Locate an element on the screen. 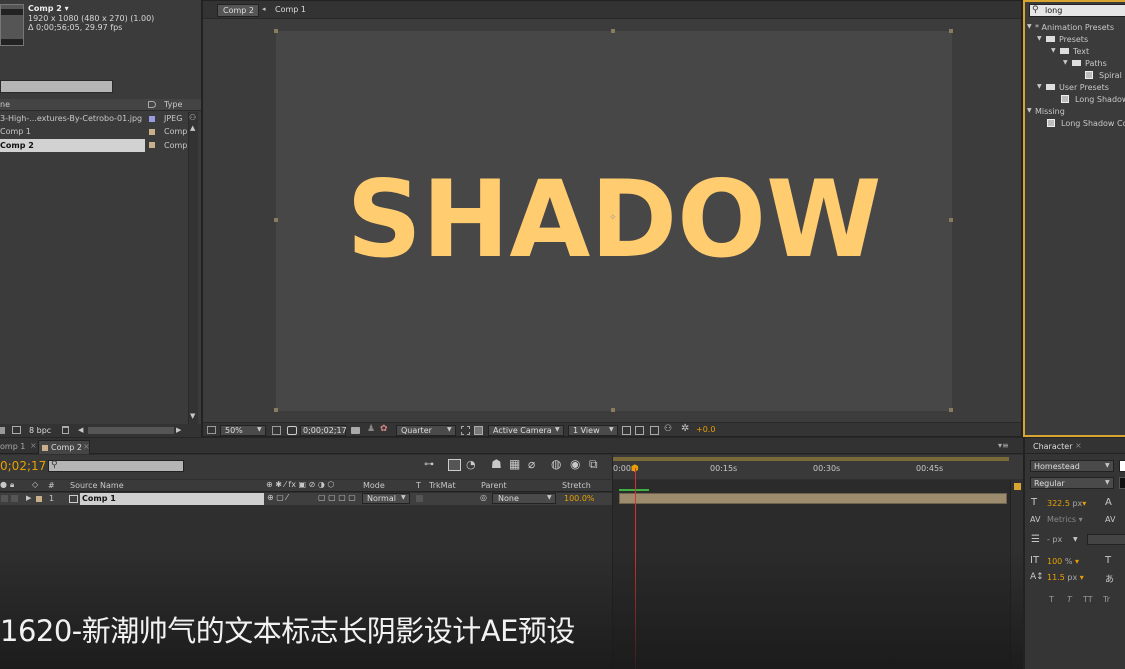 The width and height of the screenshot is (1125, 669). tab-comp-2: Comp 2 × is located at coordinates (64, 447).